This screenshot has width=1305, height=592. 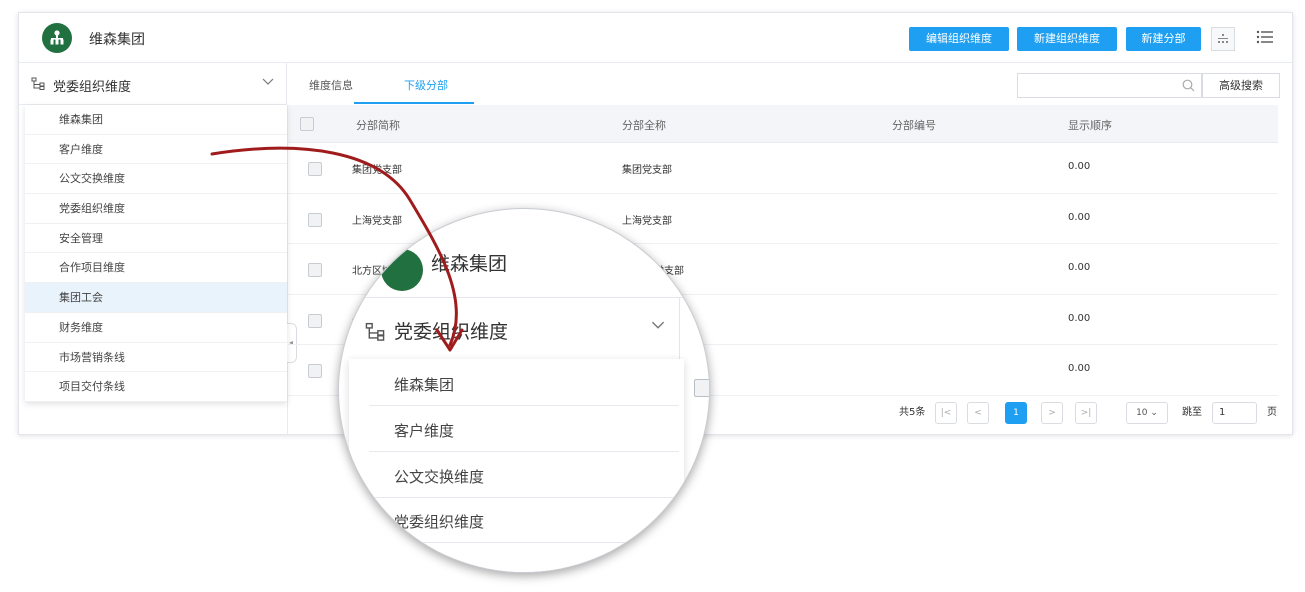 I want to click on first-page-button: |<, so click(x=946, y=413).